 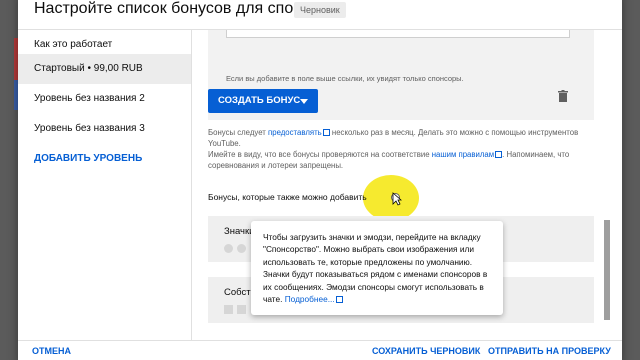 What do you see at coordinates (239, 231) in the screenshot?
I see `perk-card-title: Значки` at bounding box center [239, 231].